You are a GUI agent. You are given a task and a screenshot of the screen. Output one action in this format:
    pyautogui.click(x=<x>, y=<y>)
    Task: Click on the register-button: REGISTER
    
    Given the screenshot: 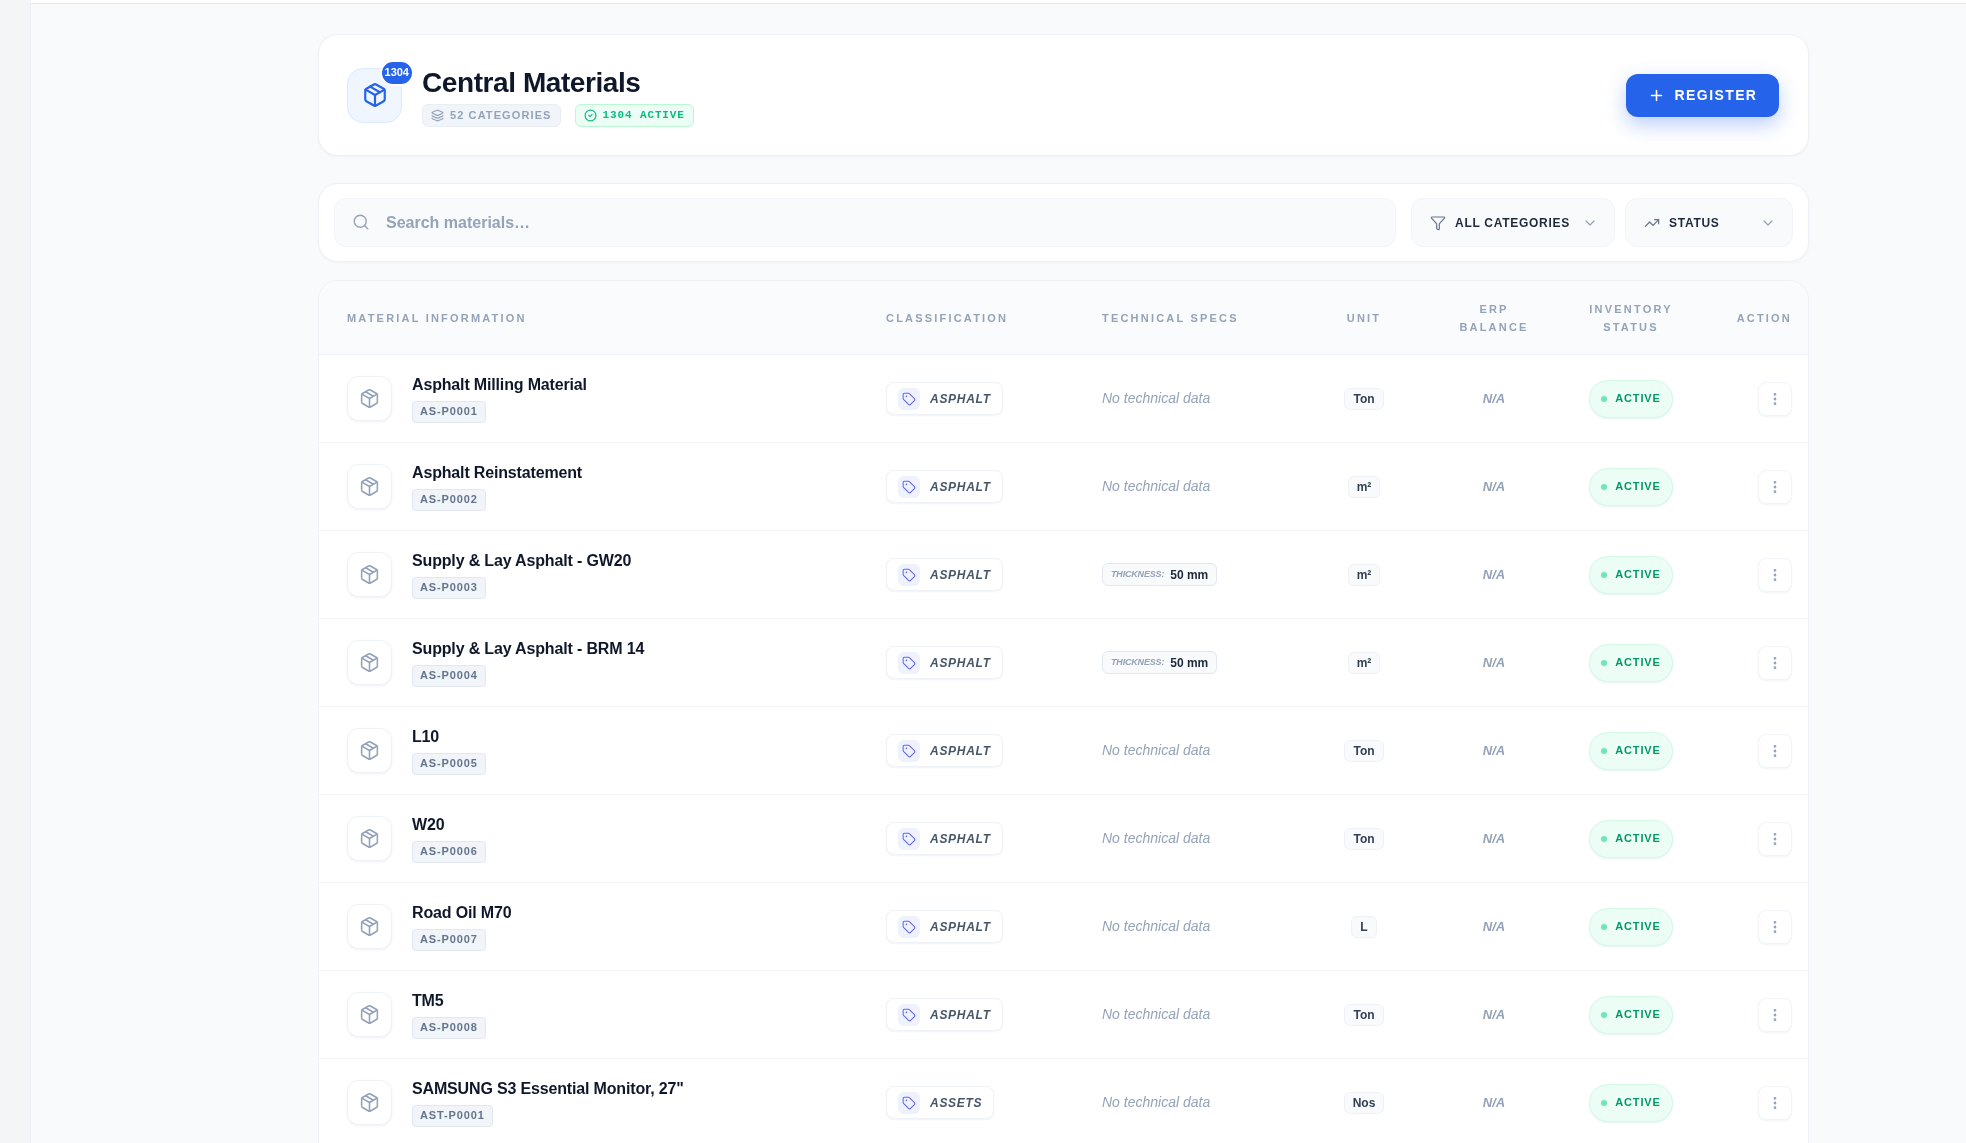 What is the action you would take?
    pyautogui.click(x=1702, y=95)
    